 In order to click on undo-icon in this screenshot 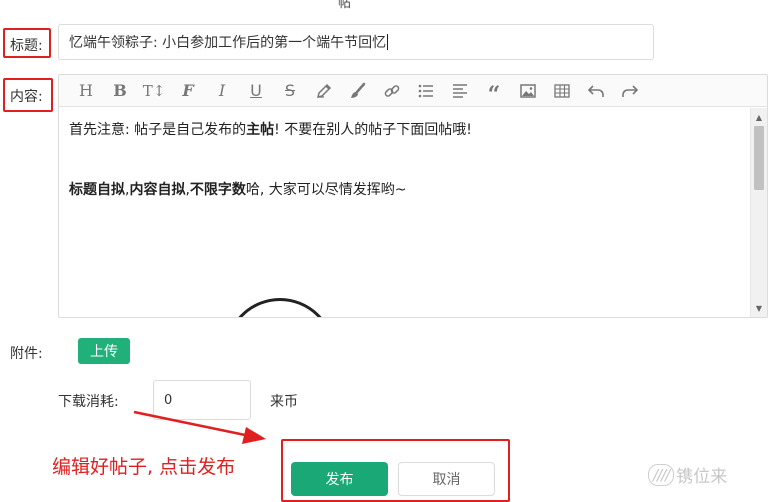, I will do `click(596, 91)`.